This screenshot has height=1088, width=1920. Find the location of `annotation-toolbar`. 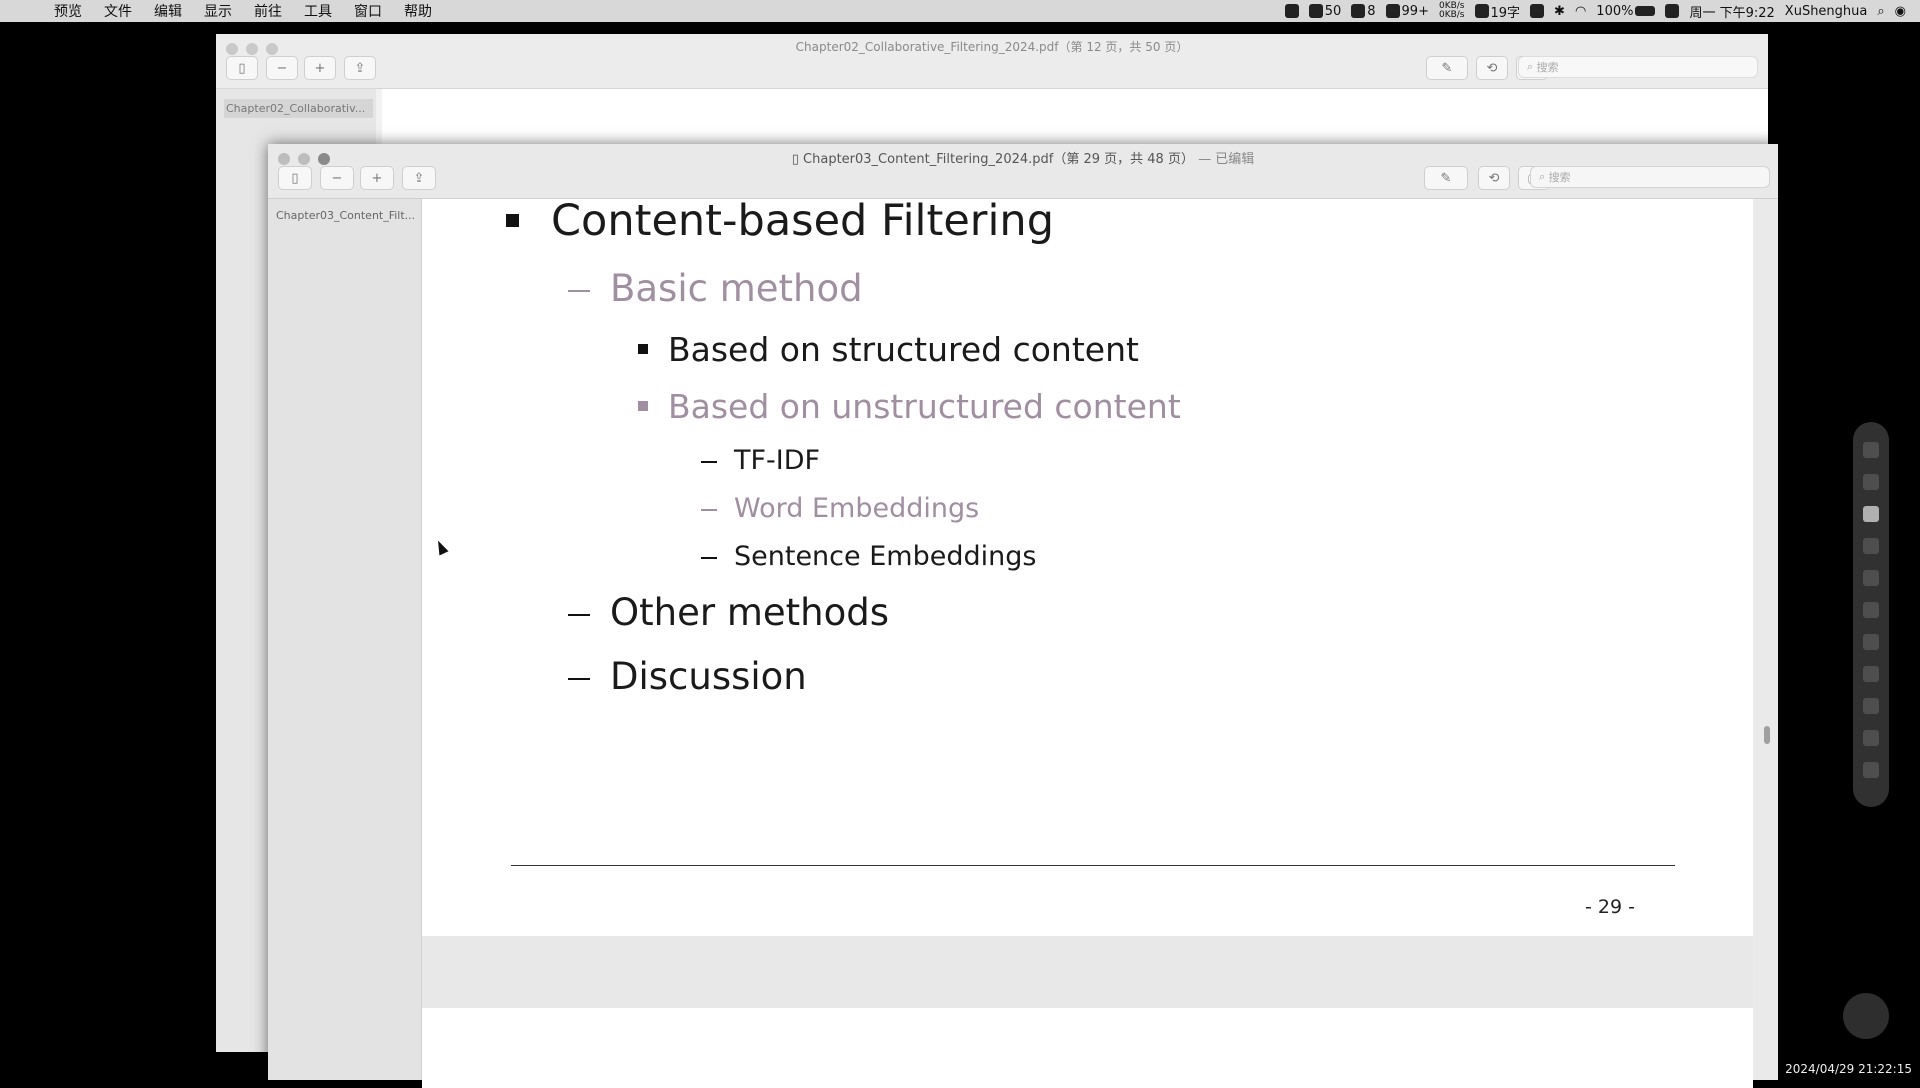

annotation-toolbar is located at coordinates (1871, 614).